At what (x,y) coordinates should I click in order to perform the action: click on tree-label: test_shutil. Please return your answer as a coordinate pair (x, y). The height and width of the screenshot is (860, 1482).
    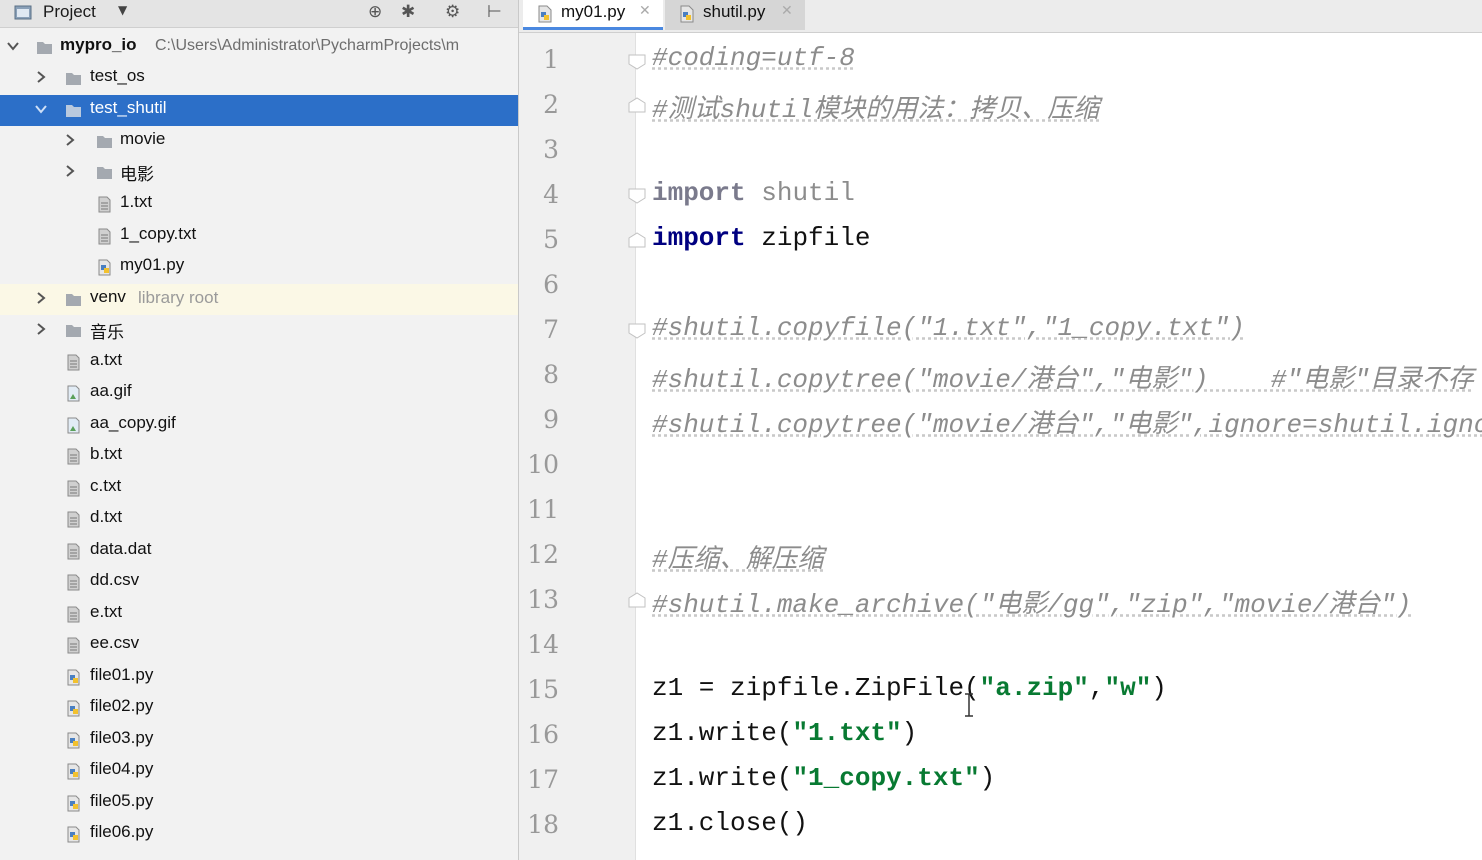
    Looking at the image, I should click on (128, 107).